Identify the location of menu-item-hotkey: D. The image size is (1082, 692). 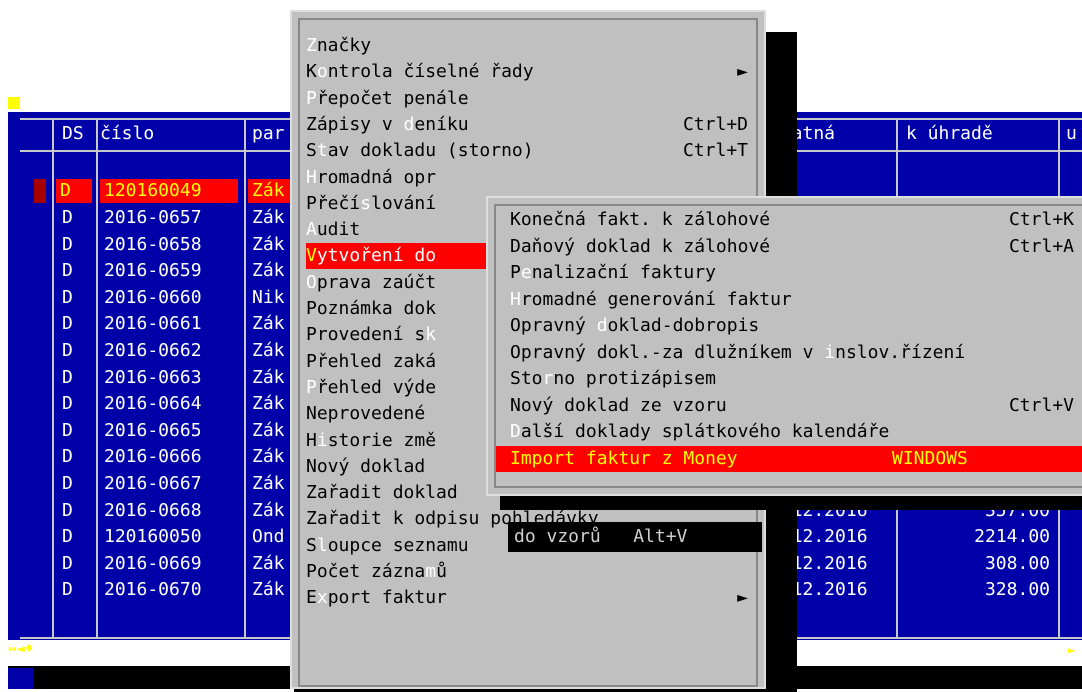
(515, 431).